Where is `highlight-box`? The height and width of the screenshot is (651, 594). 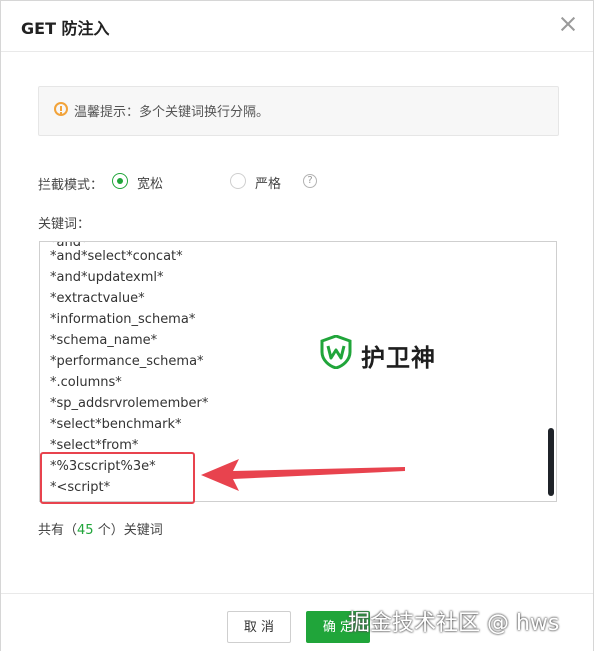 highlight-box is located at coordinates (117, 478).